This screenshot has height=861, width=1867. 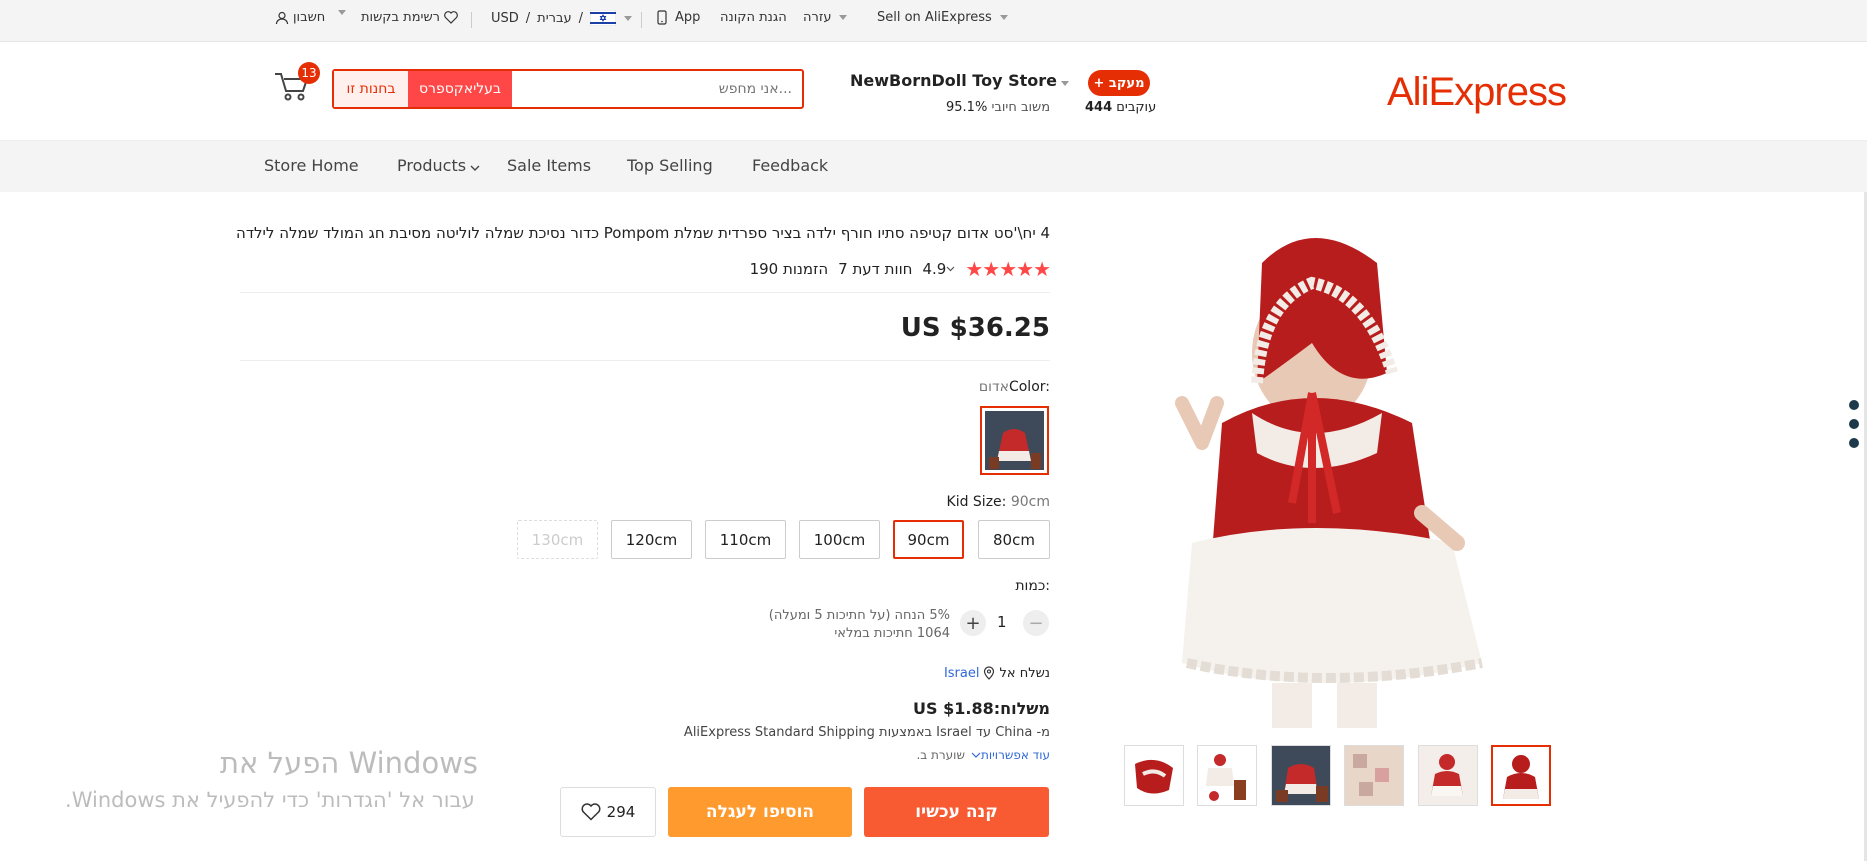 I want to click on buyer-protection-link: הגנת הקונה, so click(x=753, y=17).